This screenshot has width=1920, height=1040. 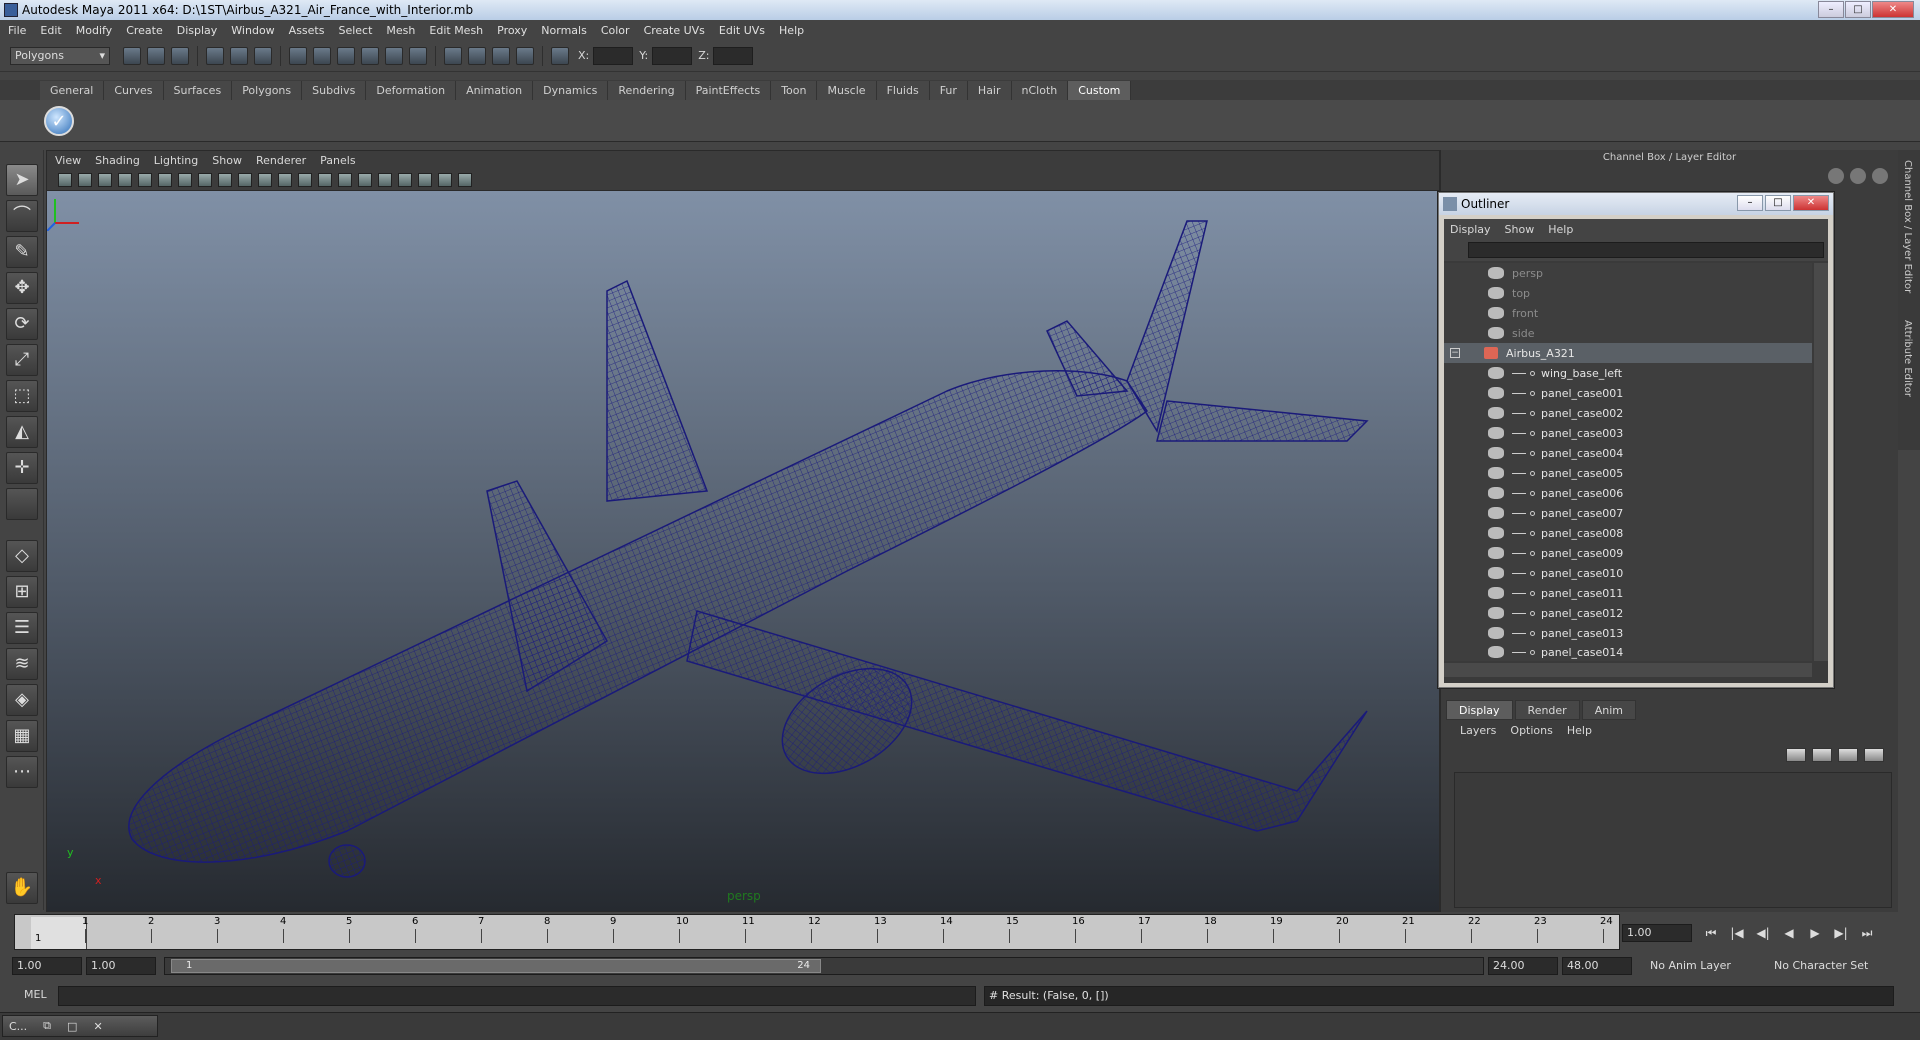 I want to click on xray-joints-icon, so click(x=445, y=179).